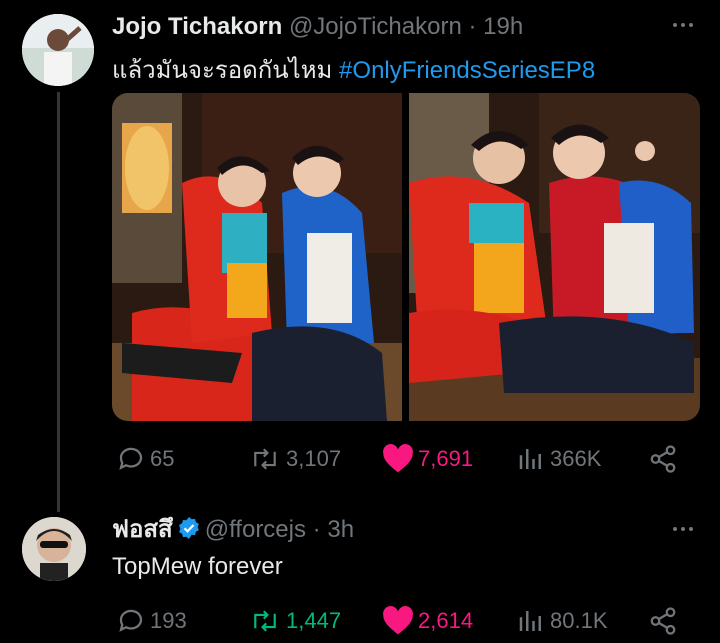 The image size is (720, 643). I want to click on timestamp: 19h, so click(503, 26).